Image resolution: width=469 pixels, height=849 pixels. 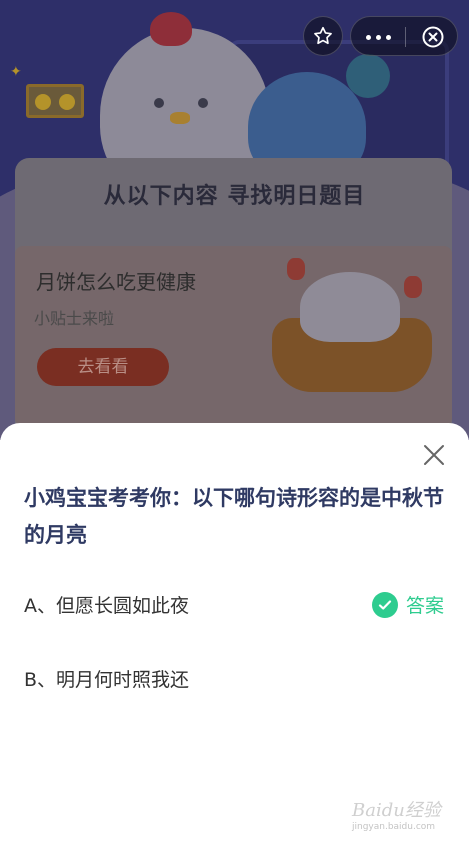 What do you see at coordinates (394, 827) in the screenshot?
I see `watermark-url: jingyan.baidu.com` at bounding box center [394, 827].